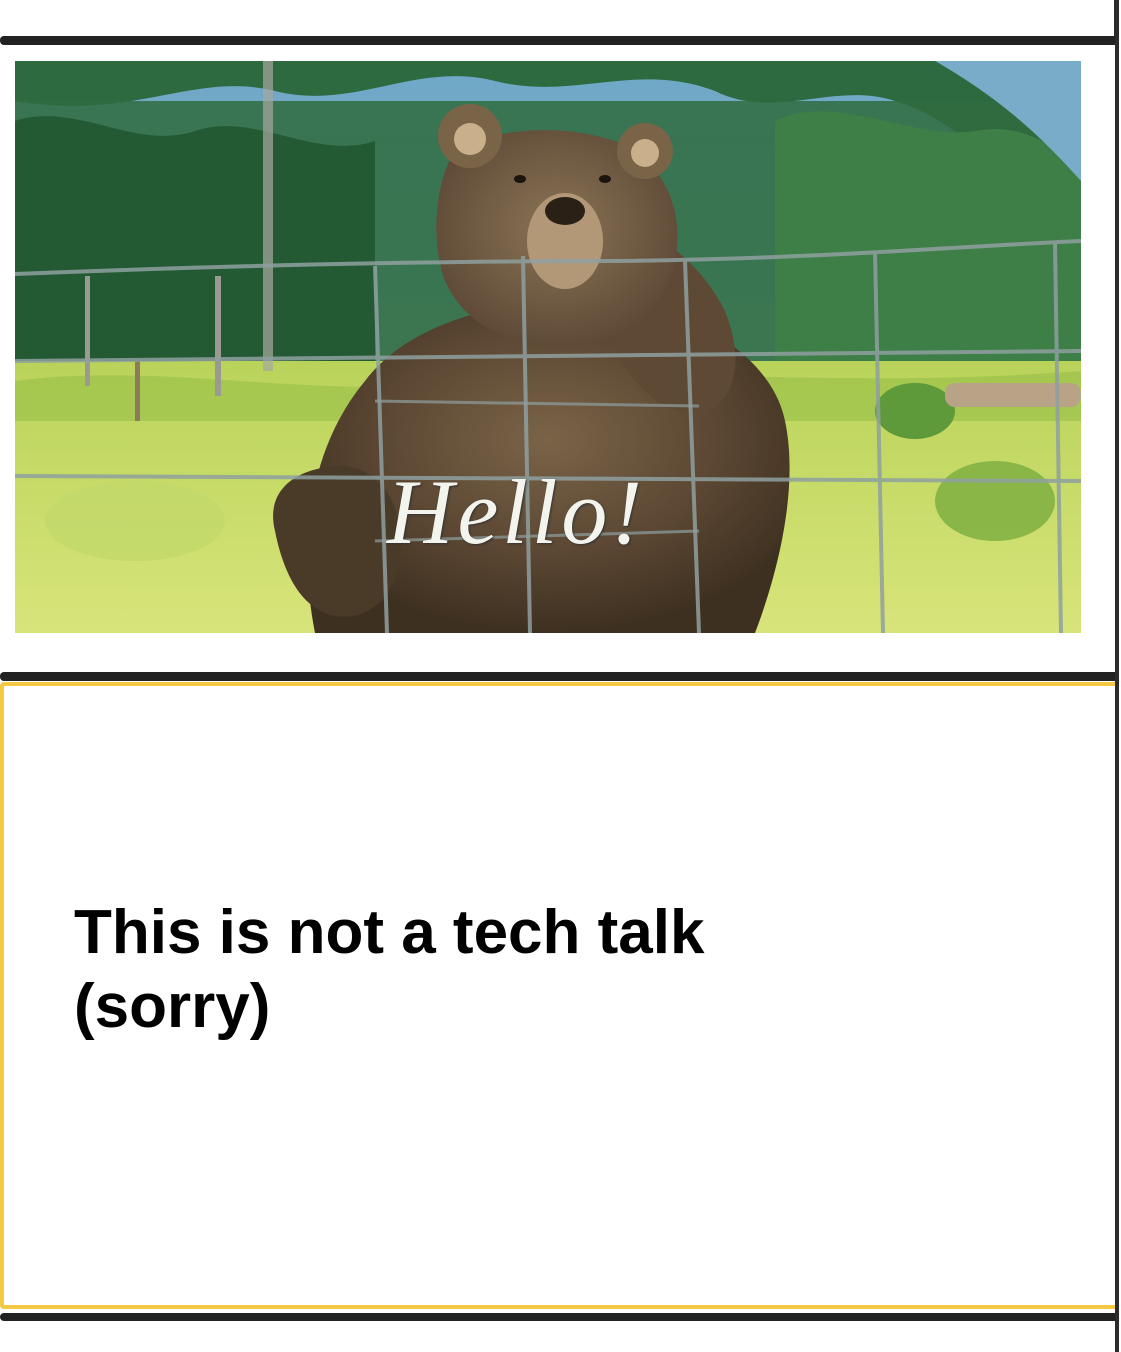 The height and width of the screenshot is (1352, 1121). I want to click on viewer-edge, so click(1117, 676).